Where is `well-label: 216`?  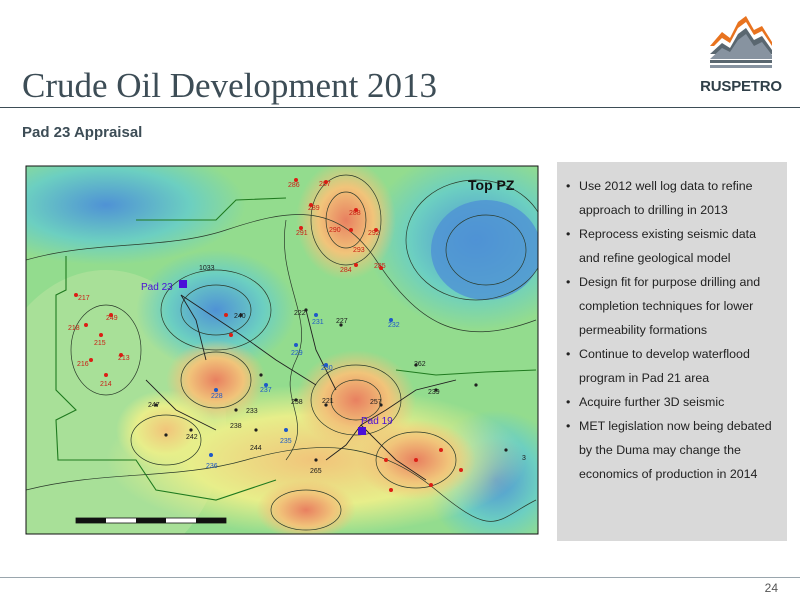
well-label: 216 is located at coordinates (83, 364).